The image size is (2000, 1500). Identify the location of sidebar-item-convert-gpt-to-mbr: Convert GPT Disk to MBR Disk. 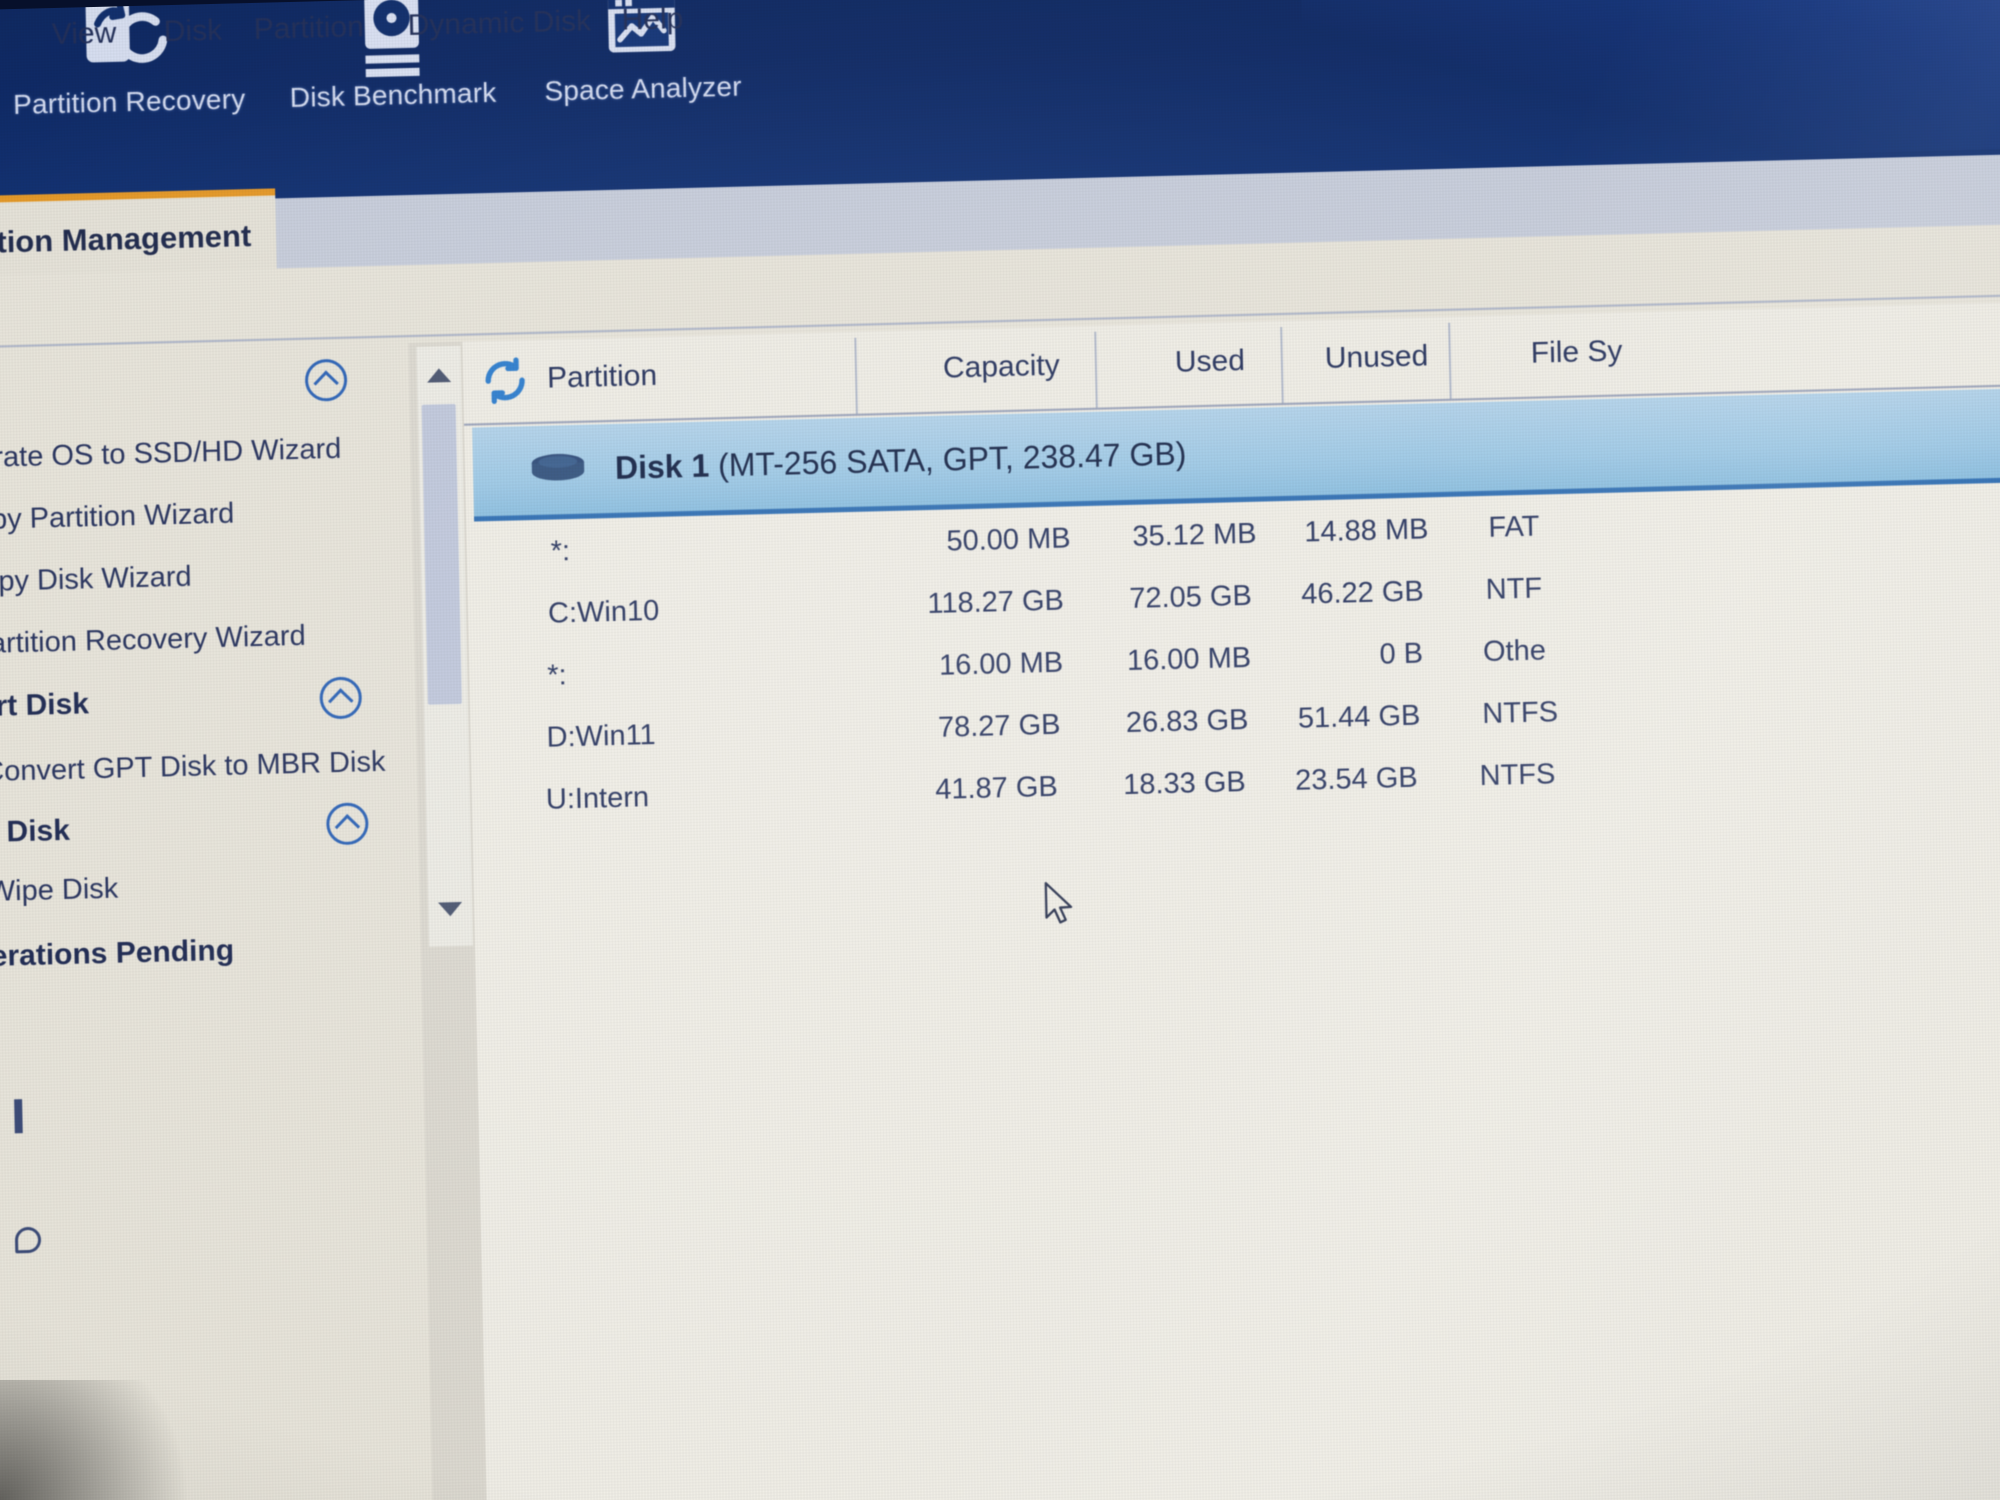
(193, 767).